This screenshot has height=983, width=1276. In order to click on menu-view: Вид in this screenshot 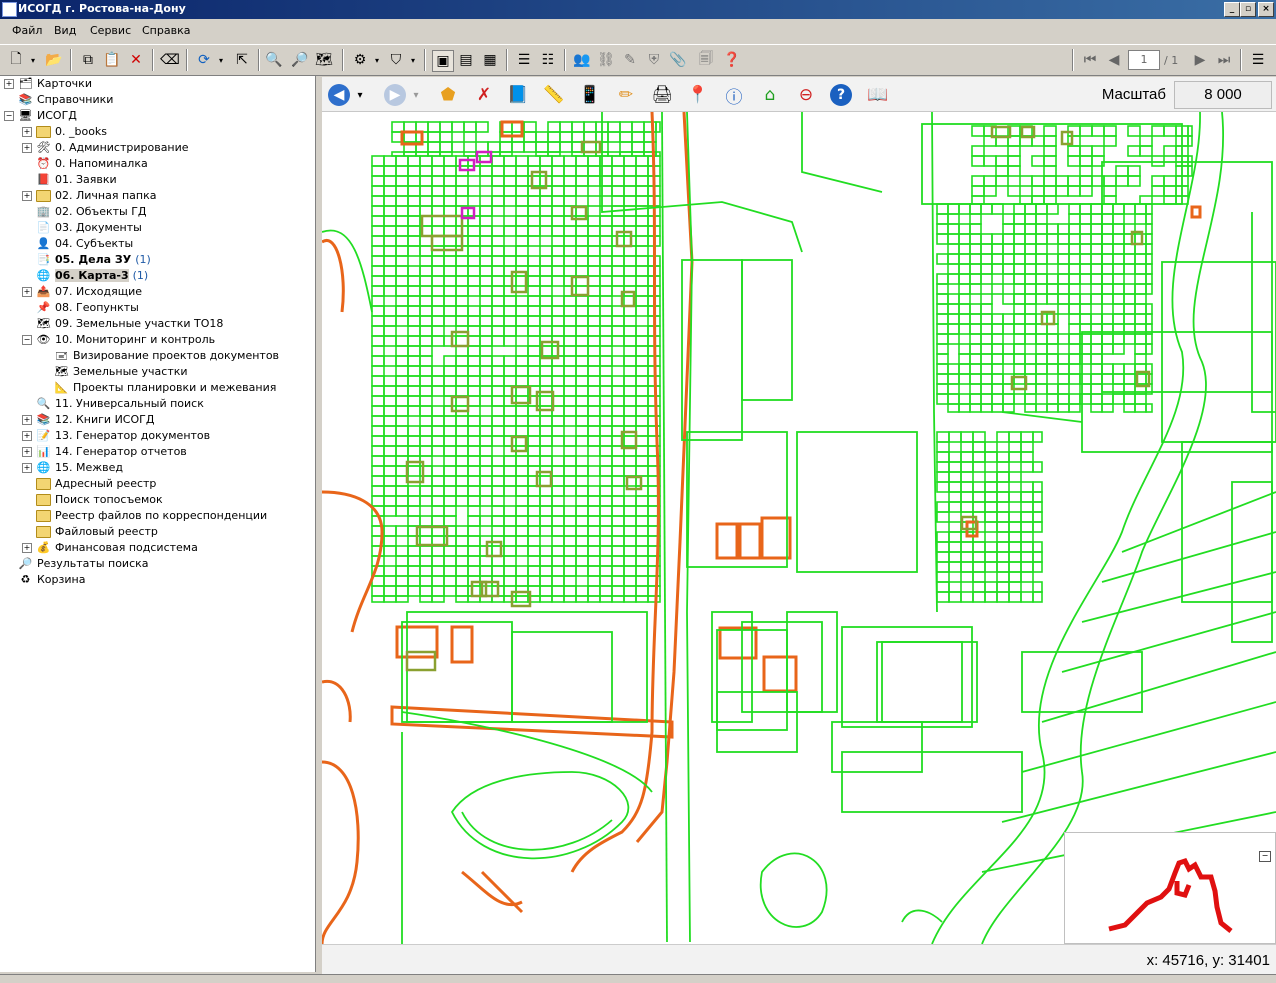, I will do `click(65, 30)`.